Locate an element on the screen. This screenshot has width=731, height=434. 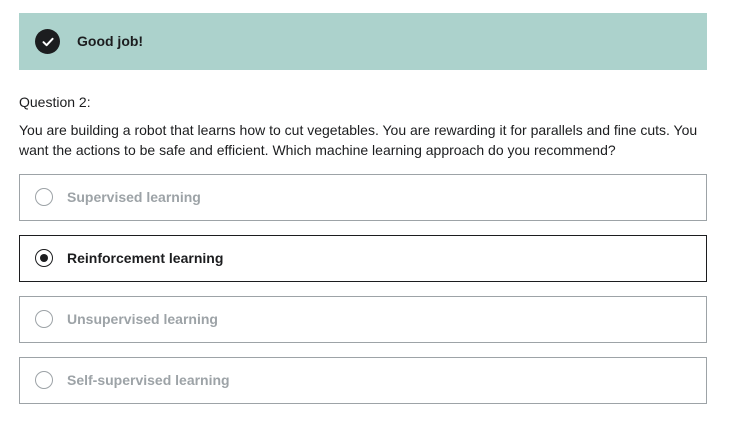
option-reinforcement-learning: Reinforcement learning is located at coordinates (363, 258).